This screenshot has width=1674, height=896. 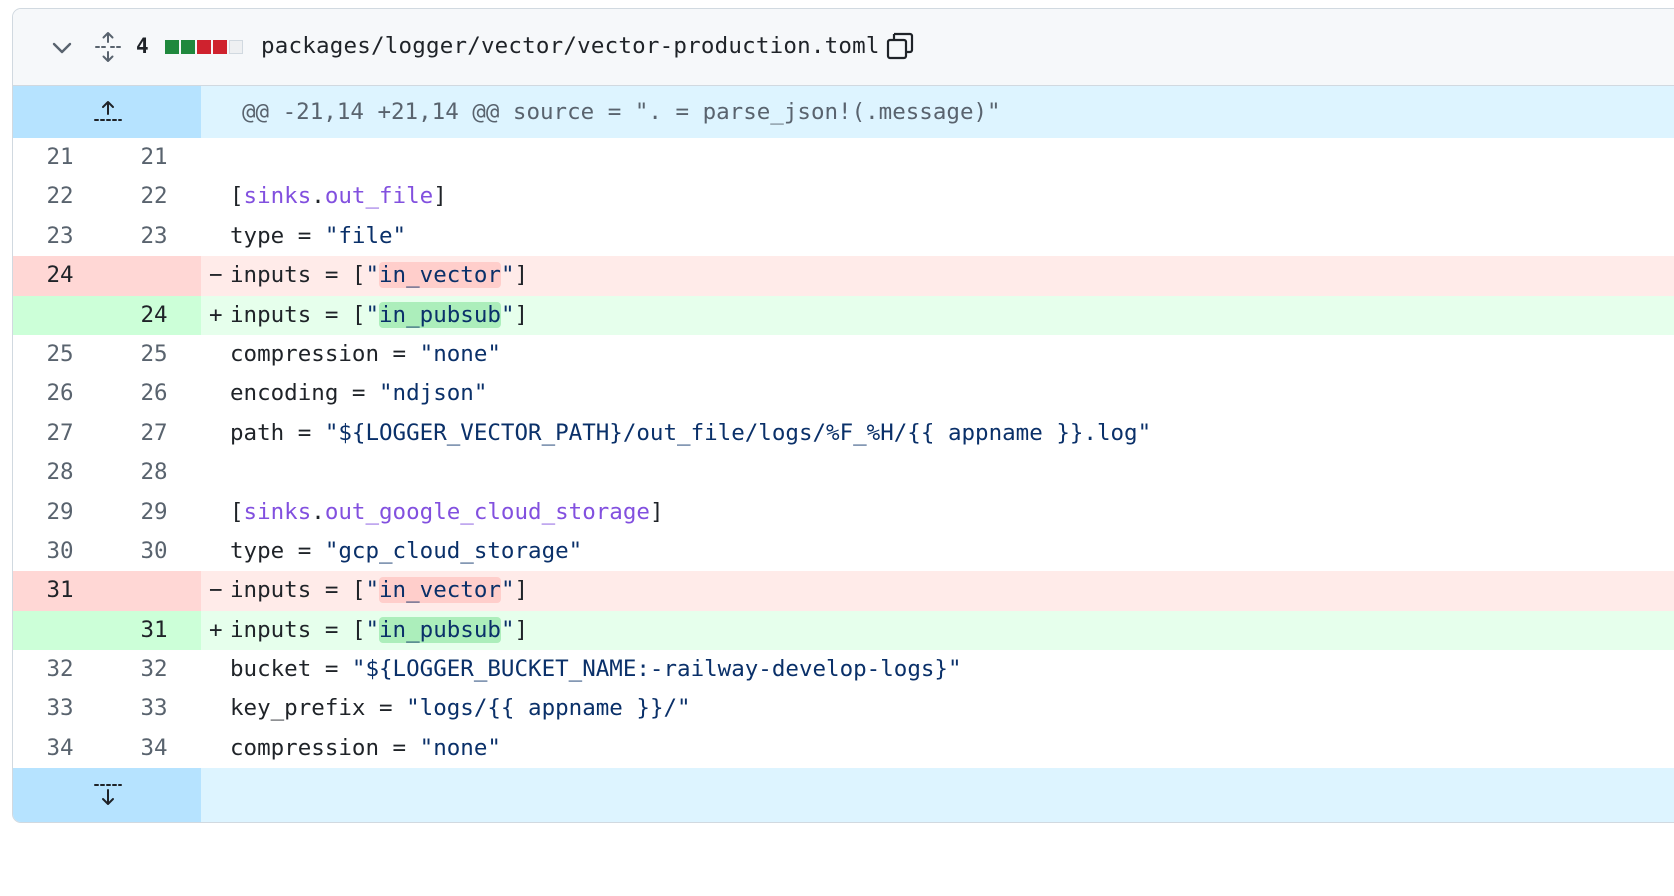 I want to click on new-line-number: 26, so click(x=154, y=393).